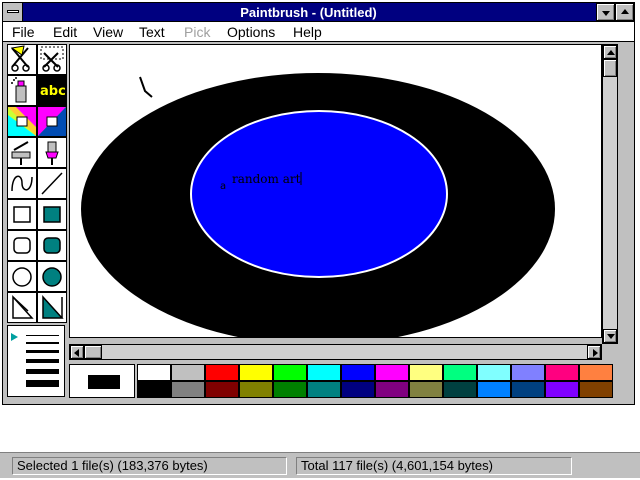 This screenshot has width=640, height=480. What do you see at coordinates (434, 466) in the screenshot?
I see `status-total: Total 117 file(s) (4,601,154 bytes)` at bounding box center [434, 466].